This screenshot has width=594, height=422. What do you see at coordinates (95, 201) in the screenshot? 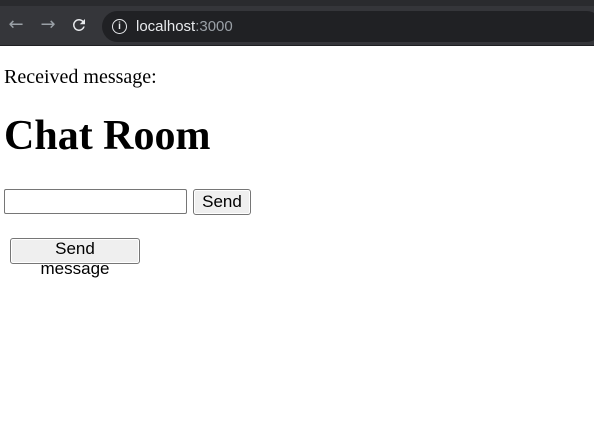
I see `message-input` at bounding box center [95, 201].